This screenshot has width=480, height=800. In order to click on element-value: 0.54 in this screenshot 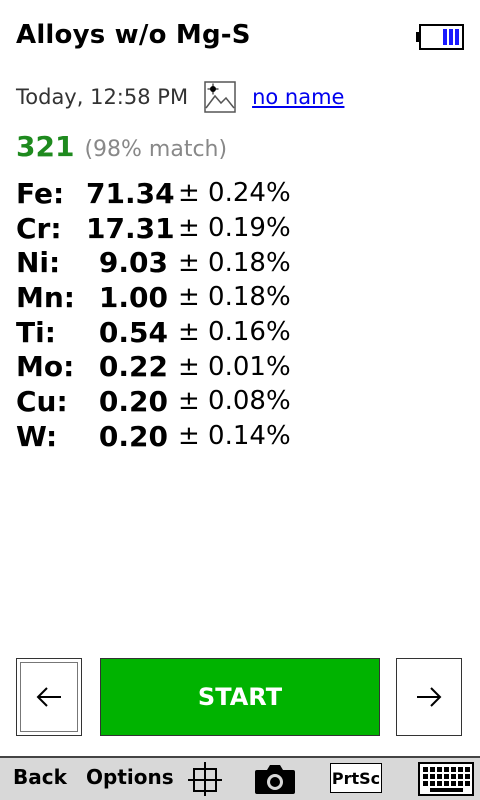, I will do `click(133, 332)`.